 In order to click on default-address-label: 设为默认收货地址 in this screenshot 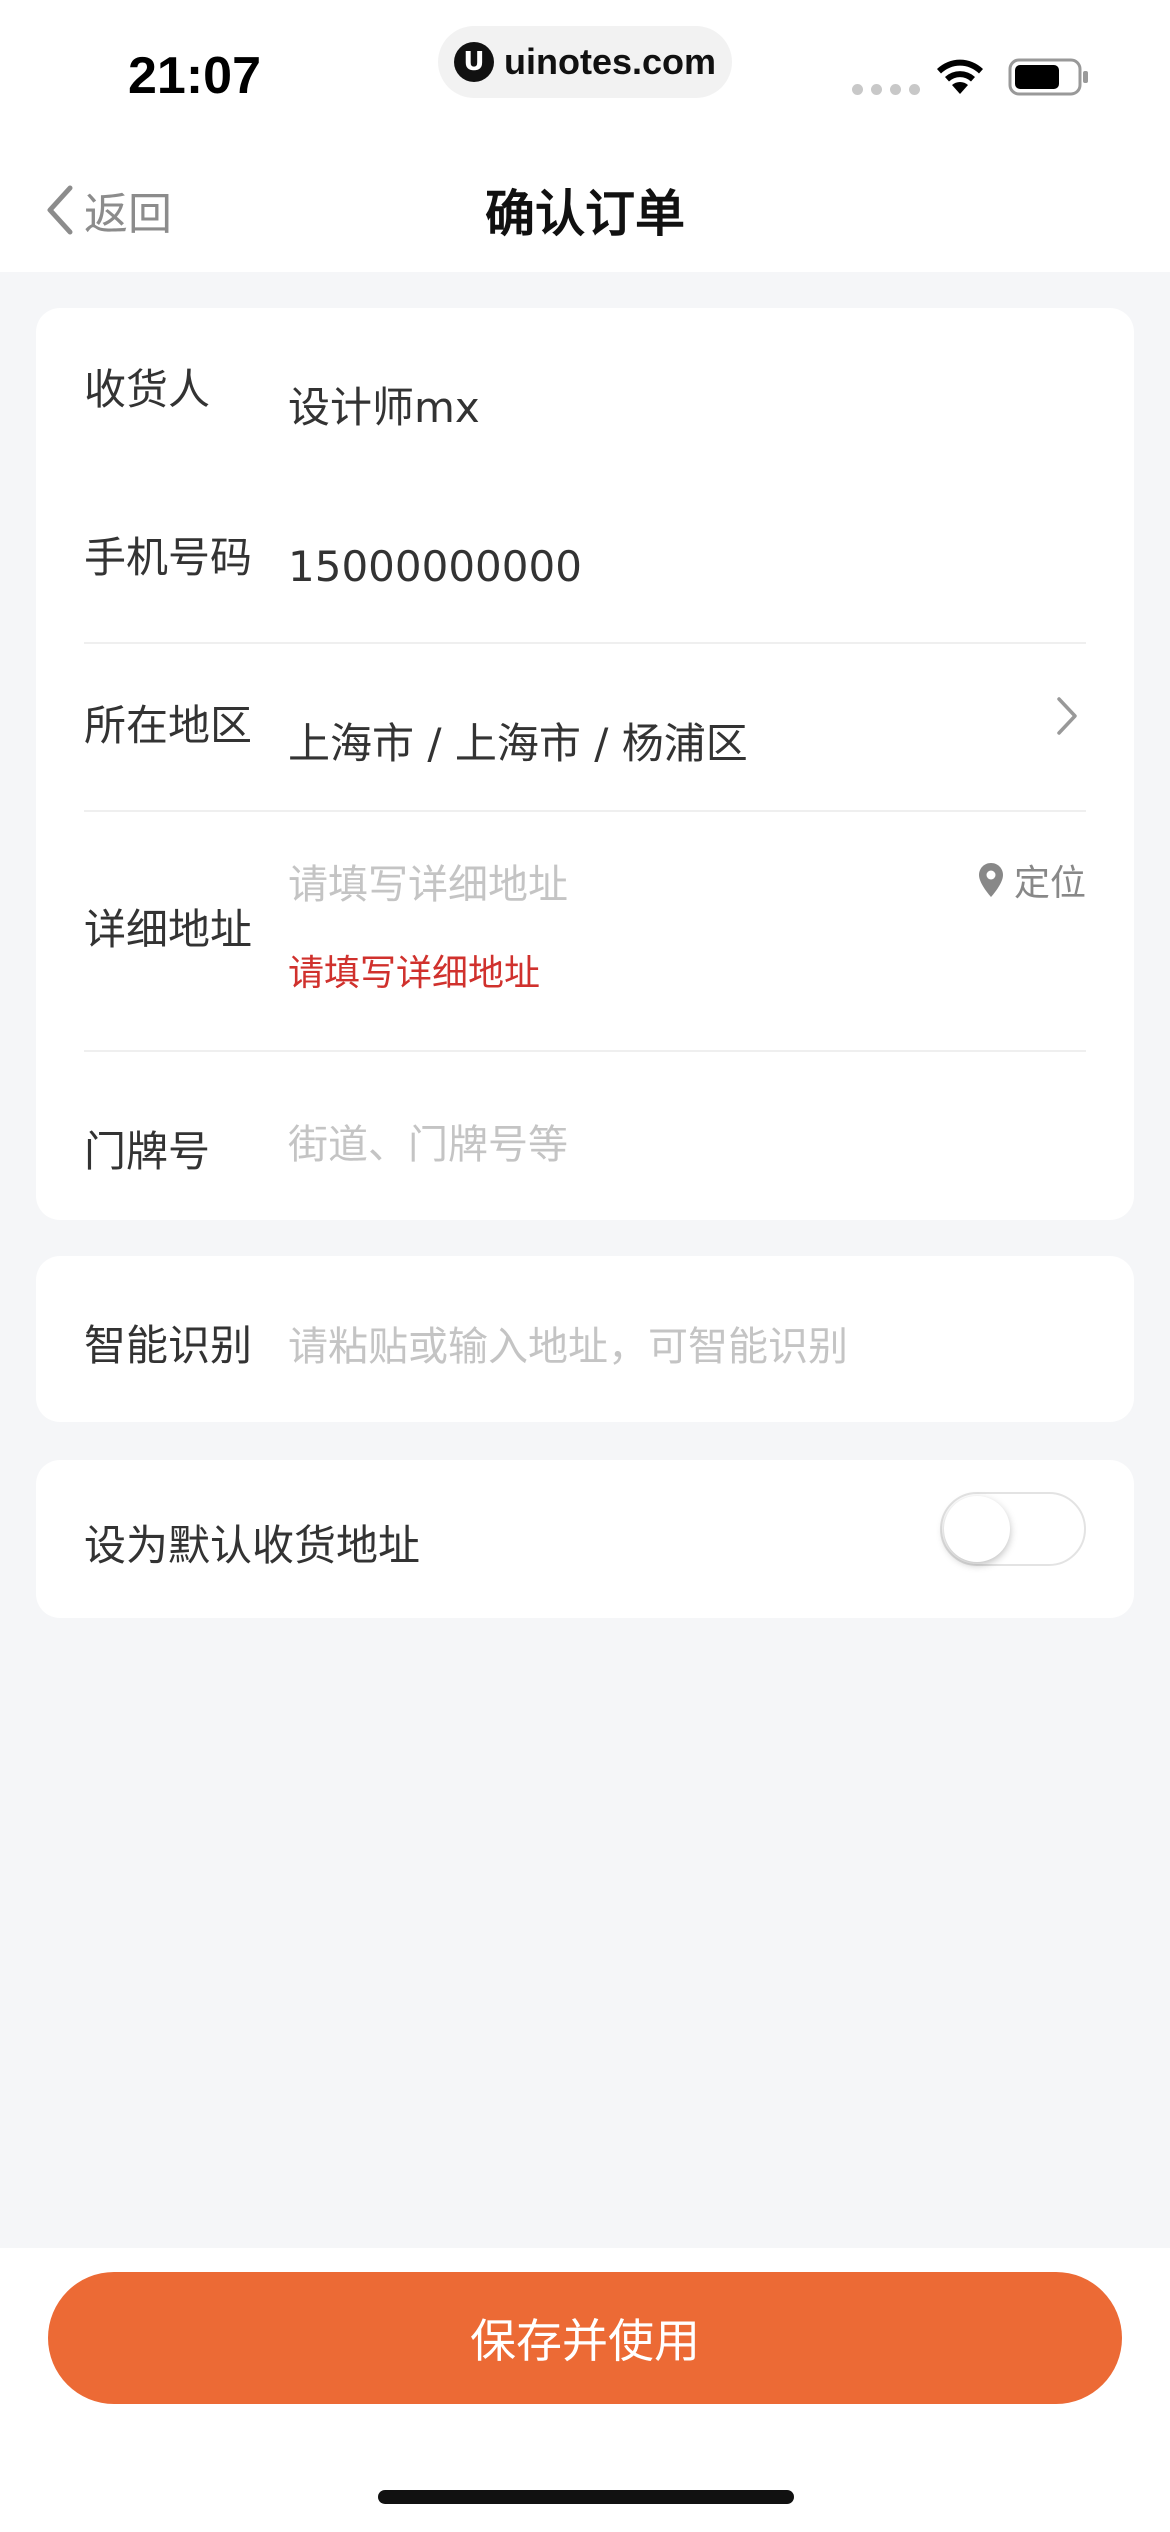, I will do `click(252, 1545)`.